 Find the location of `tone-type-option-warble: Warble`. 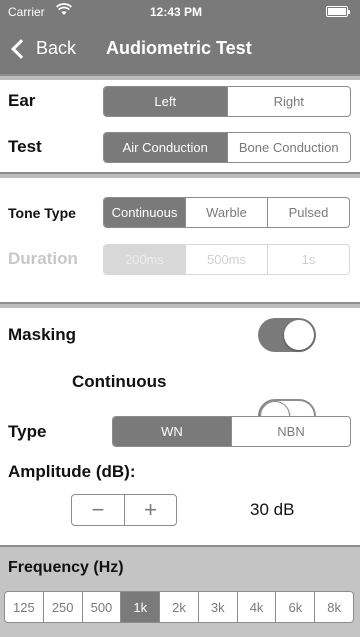

tone-type-option-warble: Warble is located at coordinates (226, 212).